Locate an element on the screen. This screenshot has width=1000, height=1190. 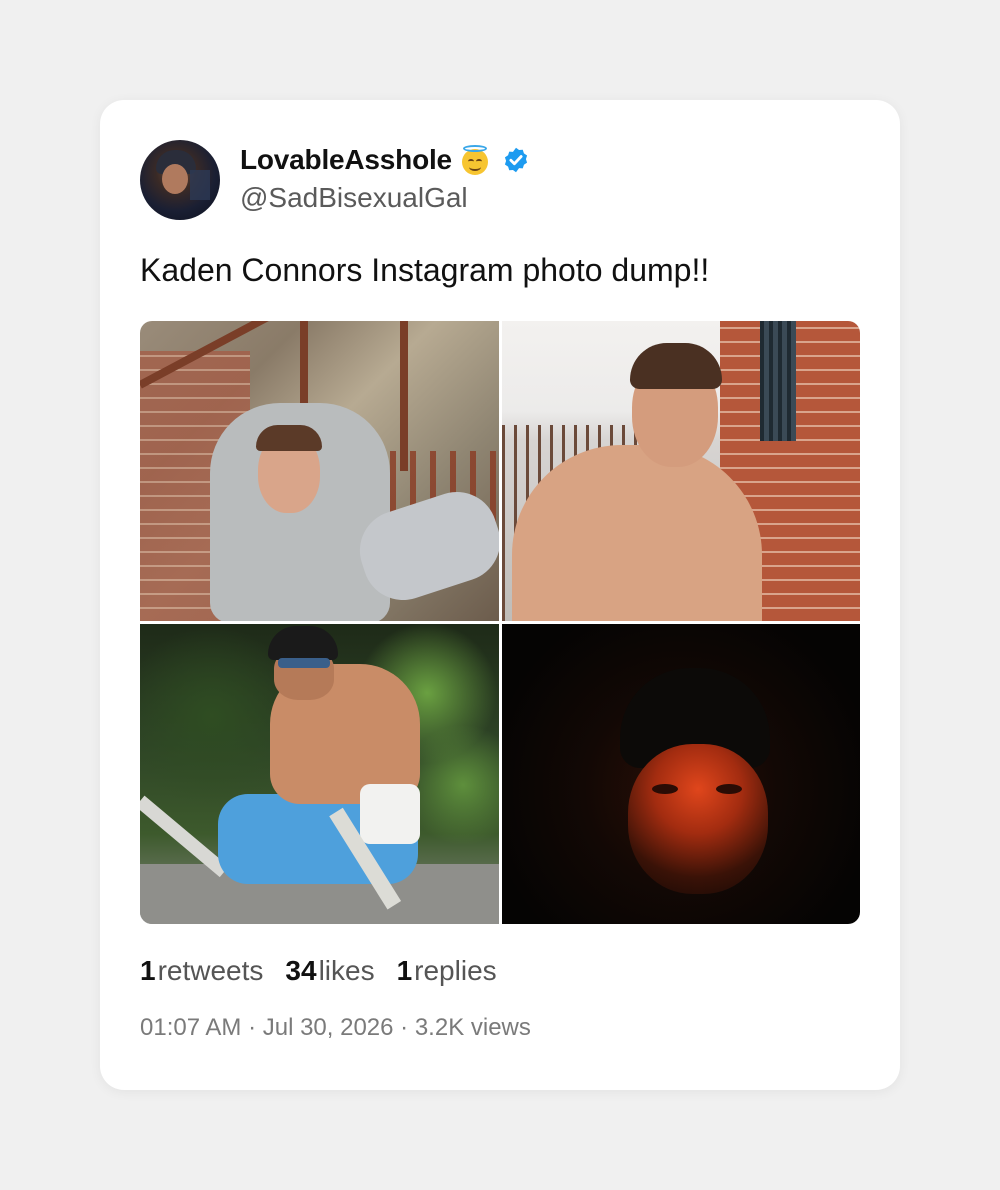
verified-badge-icon is located at coordinates (516, 160).